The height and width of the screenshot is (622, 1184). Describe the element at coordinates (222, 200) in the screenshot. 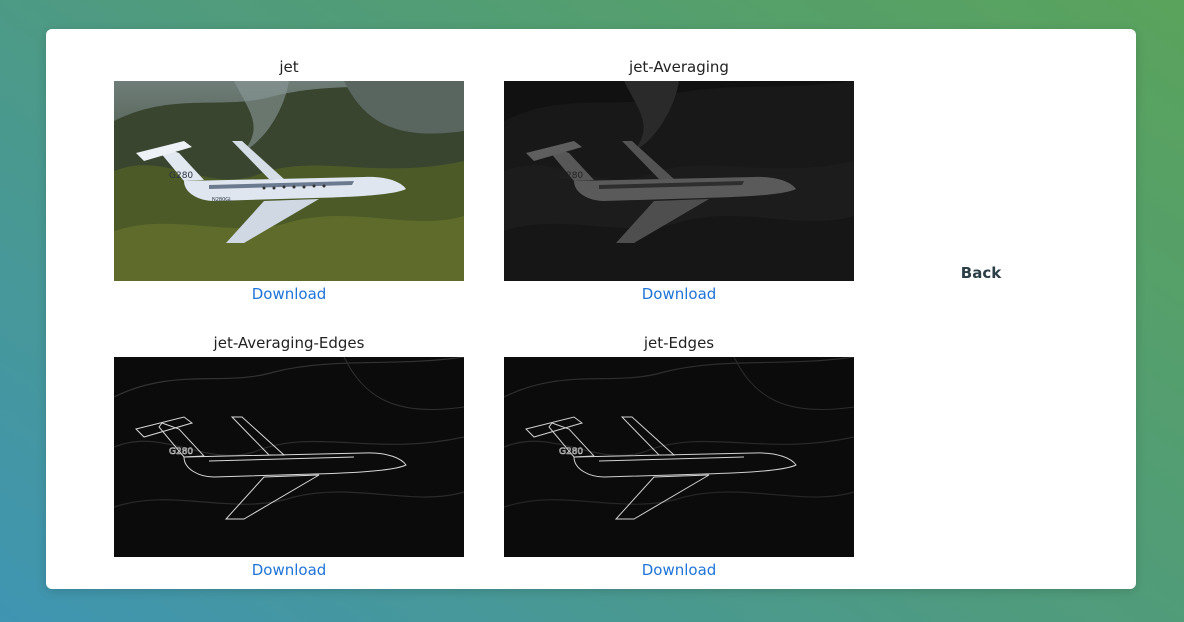

I see `jet-reg-text: N280GL` at that location.